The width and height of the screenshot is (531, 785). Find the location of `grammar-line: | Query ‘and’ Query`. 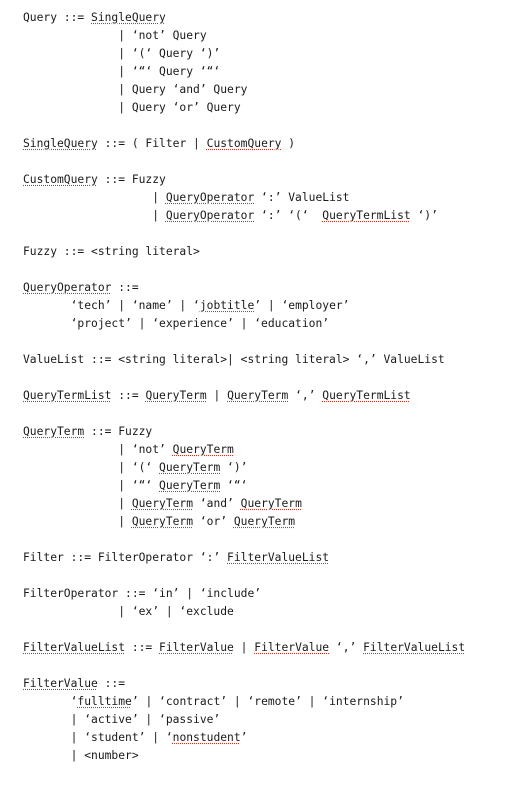

grammar-line: | Query ‘and’ Query is located at coordinates (244, 90).